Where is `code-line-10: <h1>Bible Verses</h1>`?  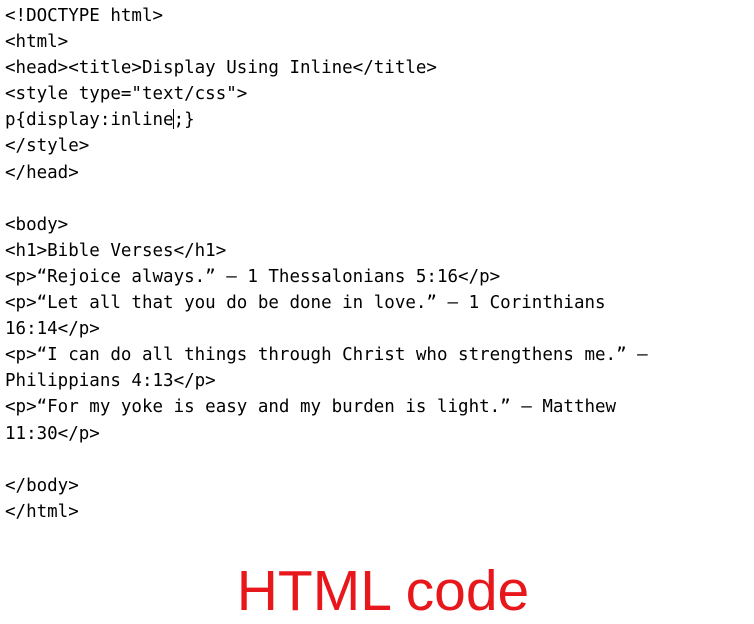 code-line-10: <h1>Bible Verses</h1> is located at coordinates (116, 250).